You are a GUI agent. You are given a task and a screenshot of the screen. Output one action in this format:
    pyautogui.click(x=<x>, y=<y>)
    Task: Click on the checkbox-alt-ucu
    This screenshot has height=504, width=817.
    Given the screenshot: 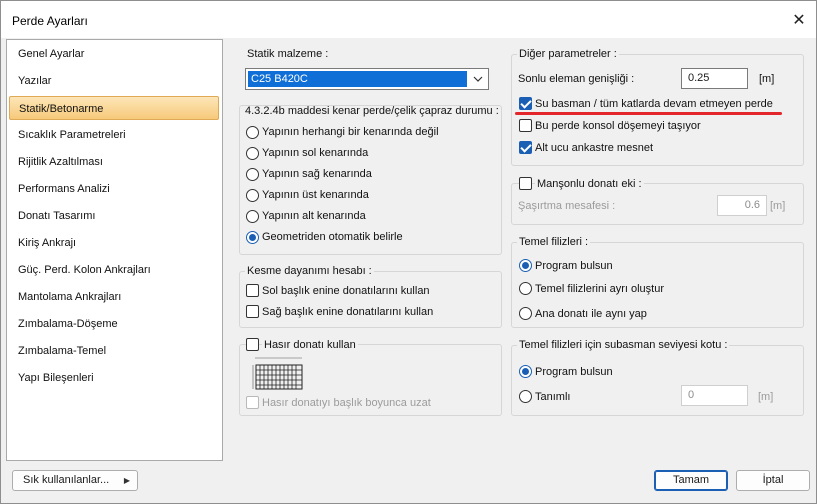 What is the action you would take?
    pyautogui.click(x=525, y=147)
    